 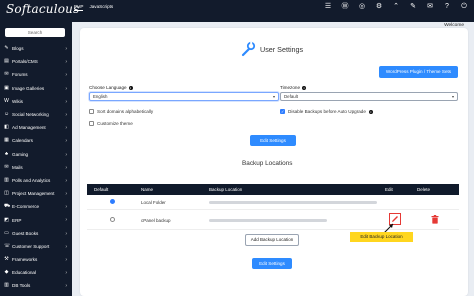 What do you see at coordinates (6, 48) in the screenshot?
I see `blog-icon: ✎` at bounding box center [6, 48].